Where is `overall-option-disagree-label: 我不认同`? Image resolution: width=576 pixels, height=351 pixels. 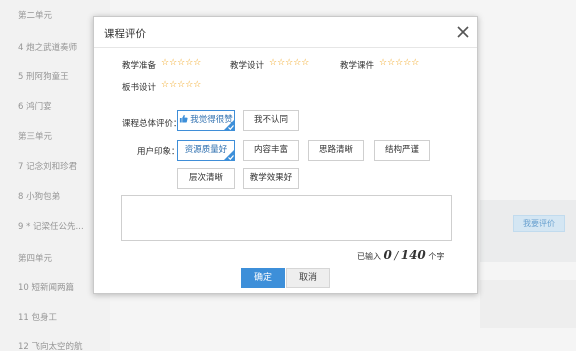
overall-option-disagree-label: 我不认同 is located at coordinates (270, 120).